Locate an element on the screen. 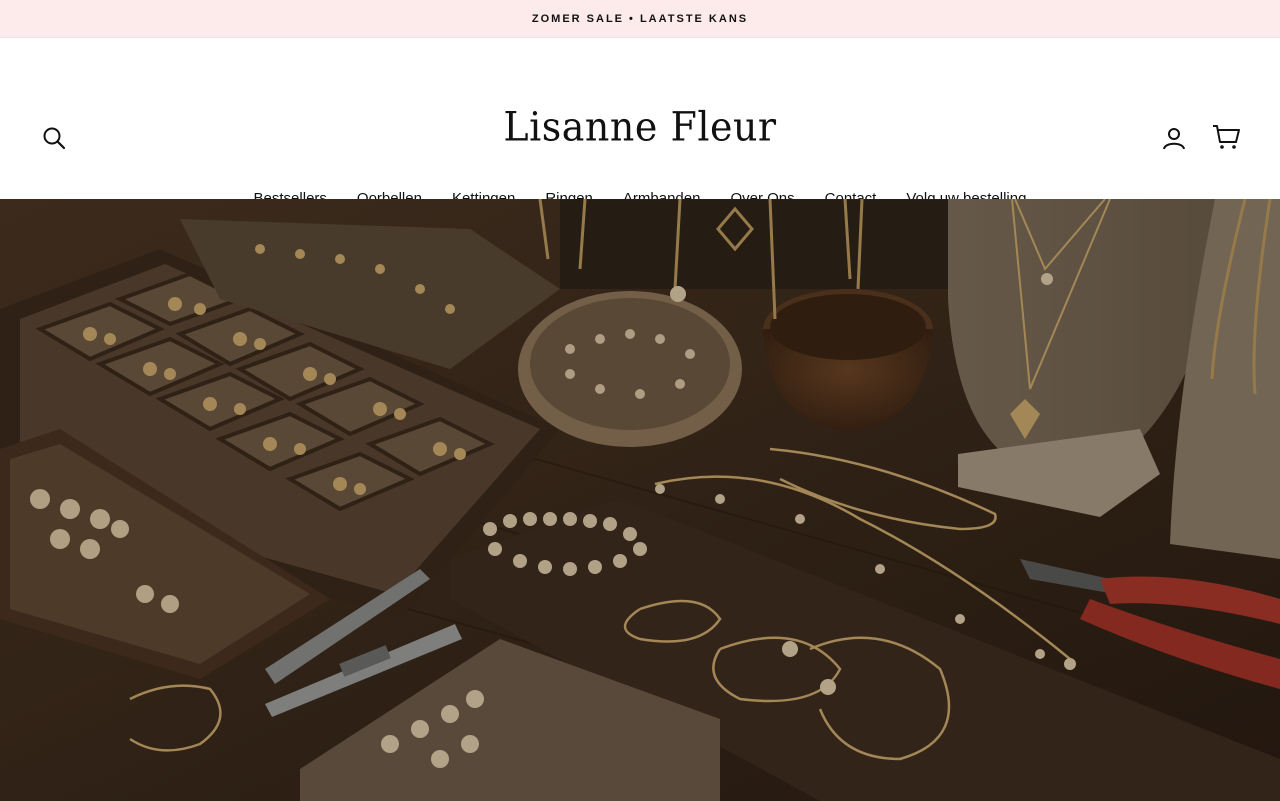  announcement-bar: ZOMER SALE • LAATSTE KANS is located at coordinates (640, 19).